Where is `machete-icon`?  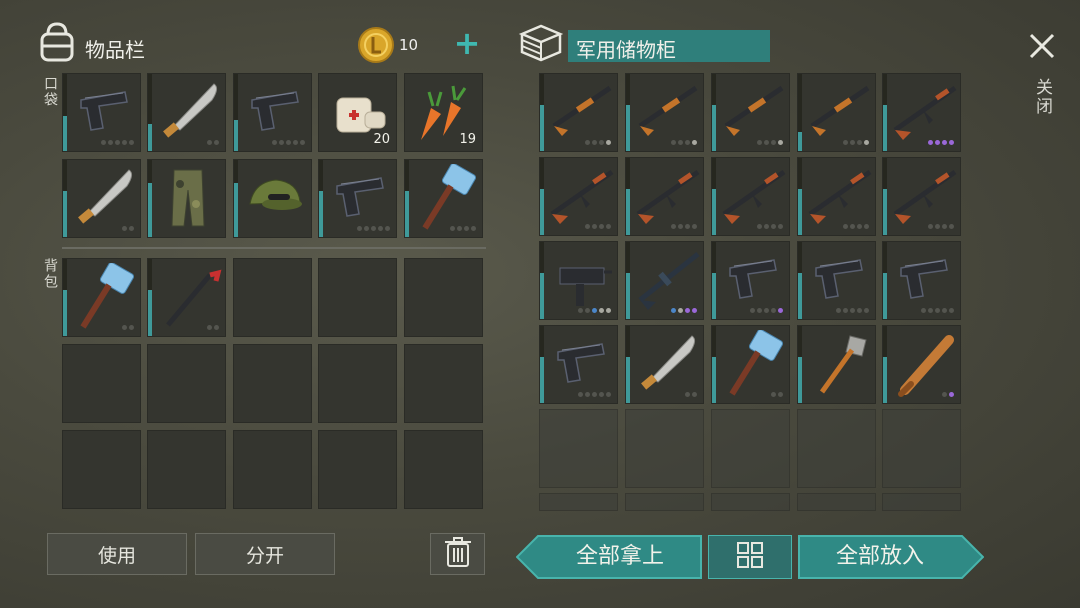 machete-icon is located at coordinates (667, 365).